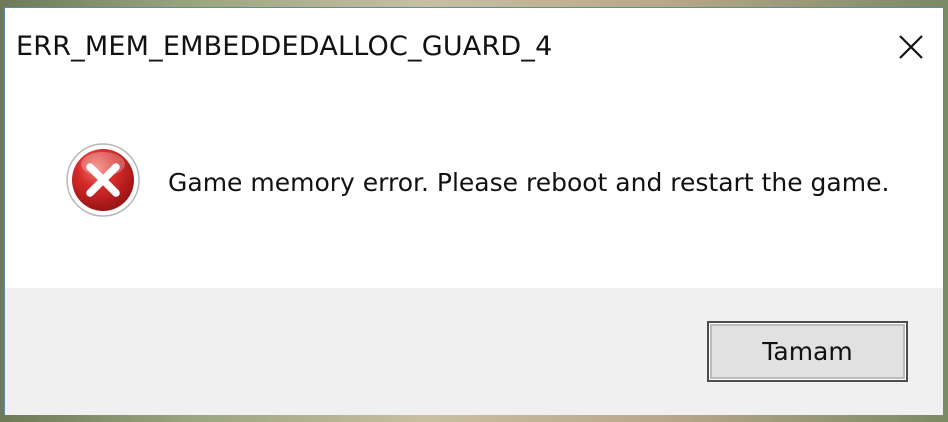  I want to click on close-button, so click(911, 47).